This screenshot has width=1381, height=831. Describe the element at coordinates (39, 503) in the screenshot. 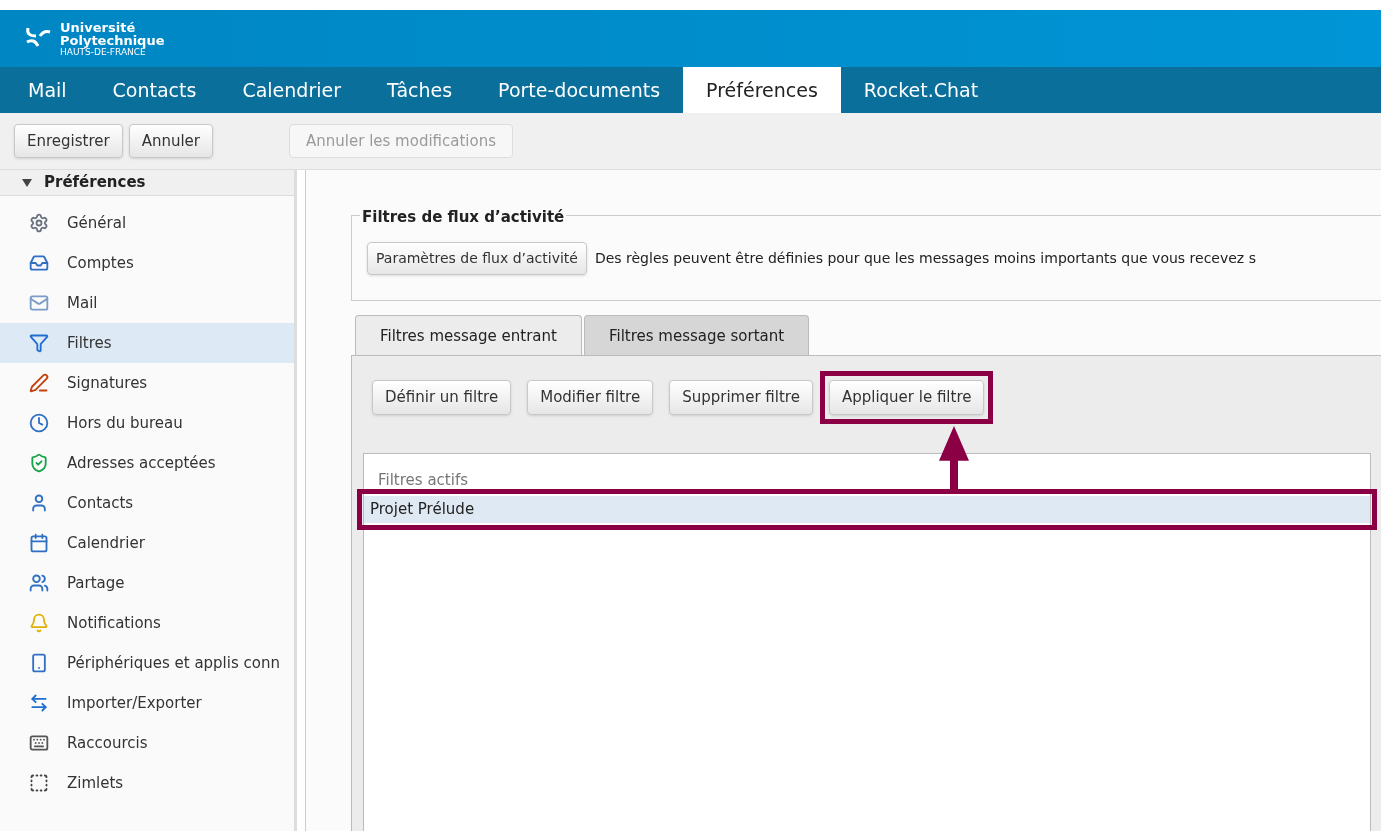

I see `person-icon` at that location.